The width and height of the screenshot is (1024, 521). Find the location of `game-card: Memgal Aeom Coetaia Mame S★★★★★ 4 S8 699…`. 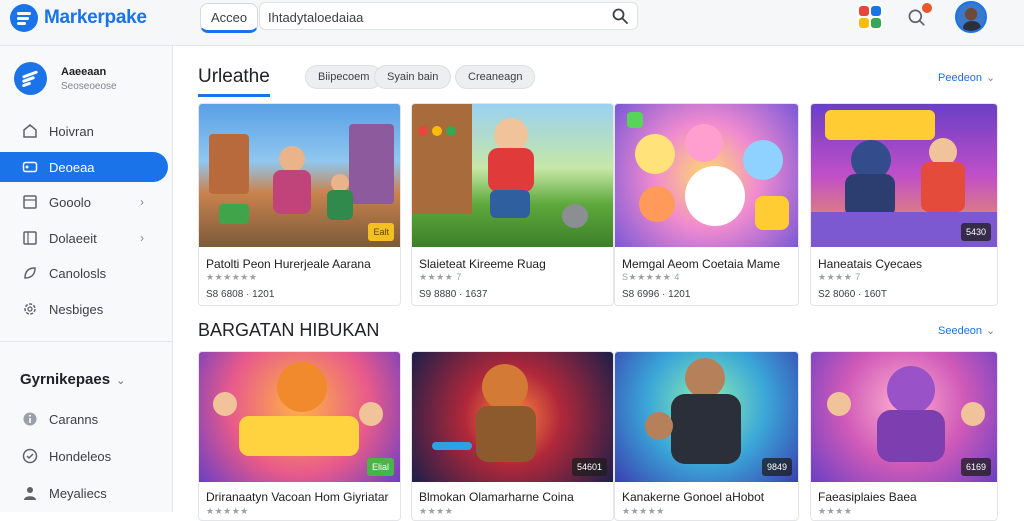

game-card: Memgal Aeom Coetaia Mame S★★★★★ 4 S8 699… is located at coordinates (706, 204).